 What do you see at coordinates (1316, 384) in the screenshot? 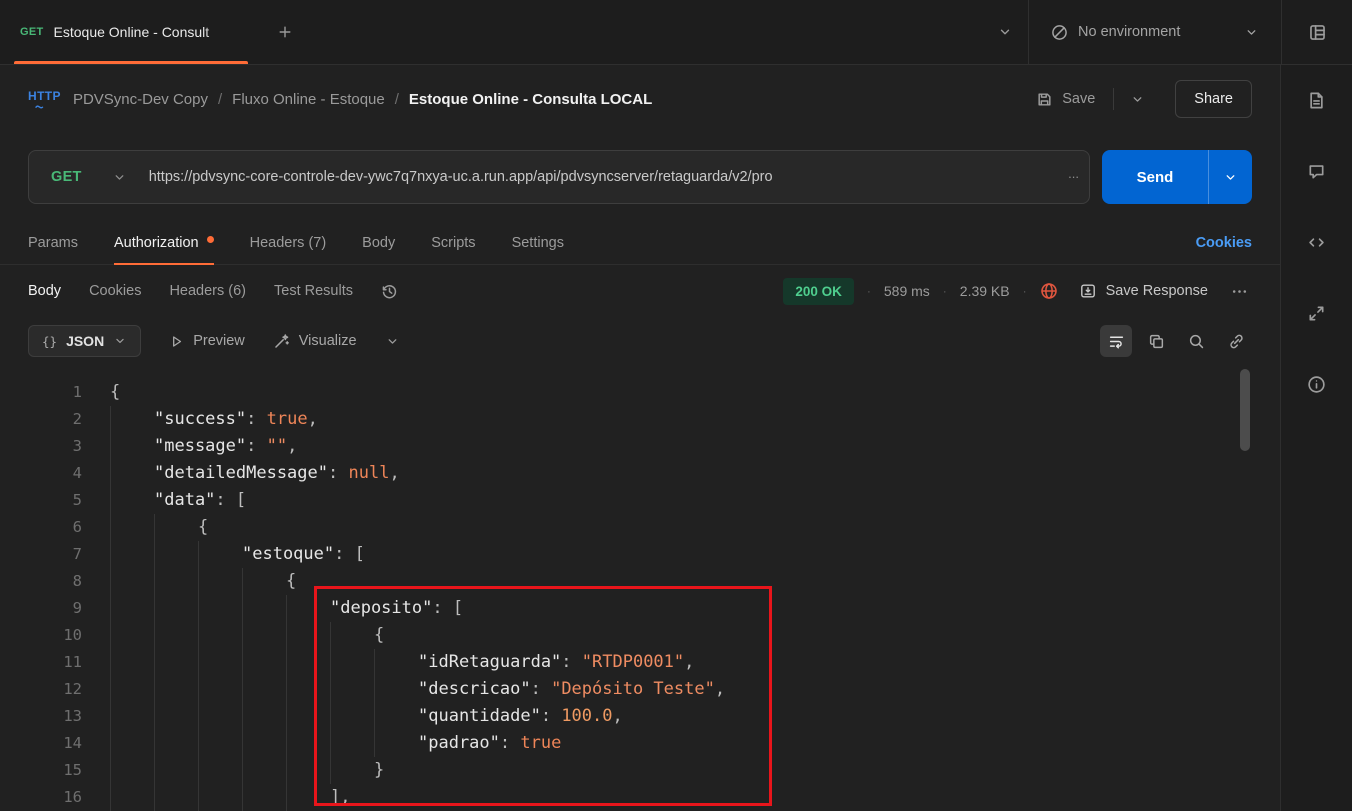
I see `info-button` at bounding box center [1316, 384].